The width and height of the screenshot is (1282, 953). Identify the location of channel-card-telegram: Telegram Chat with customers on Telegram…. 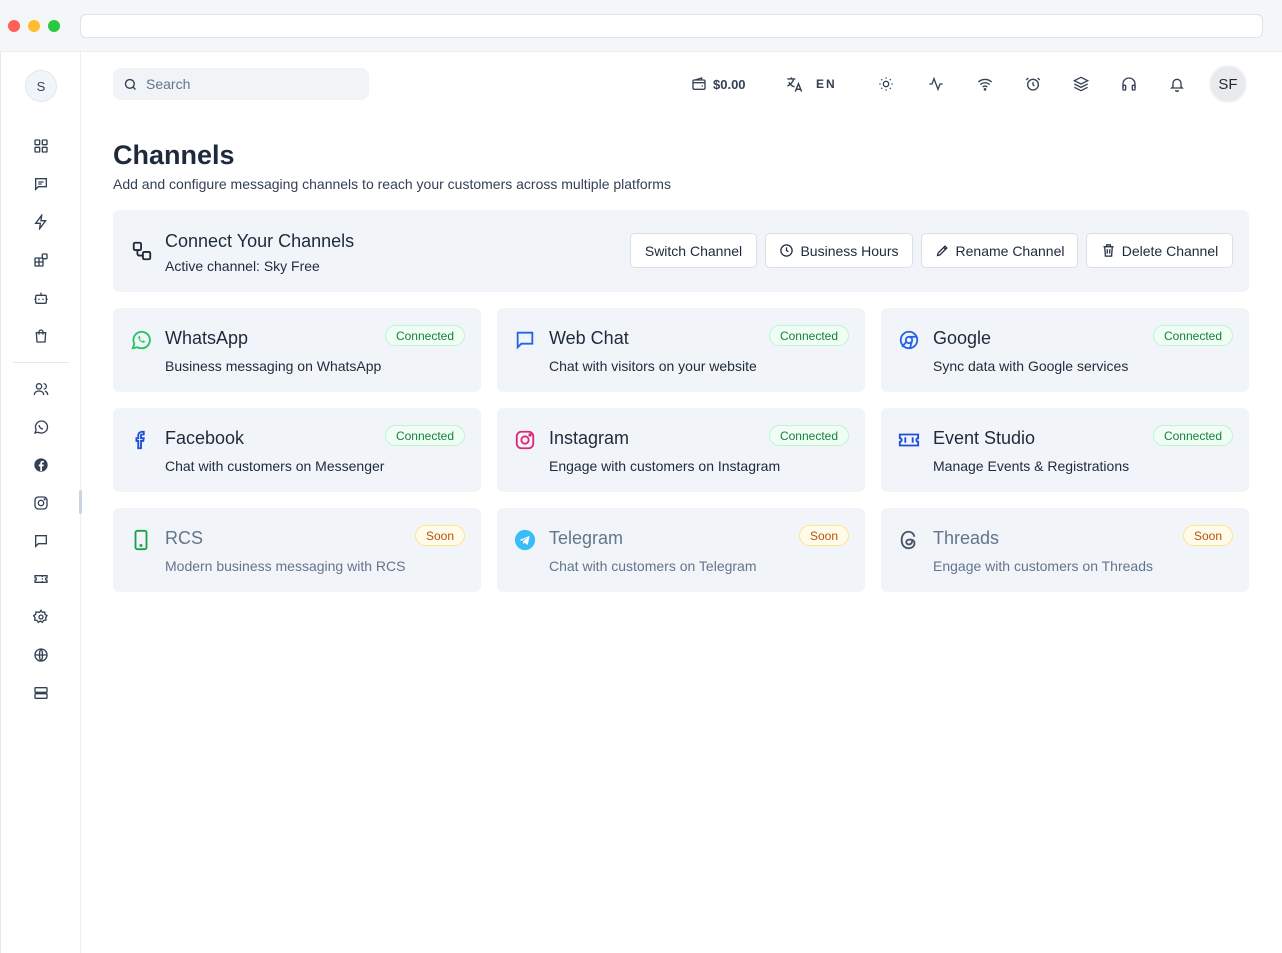
(681, 550).